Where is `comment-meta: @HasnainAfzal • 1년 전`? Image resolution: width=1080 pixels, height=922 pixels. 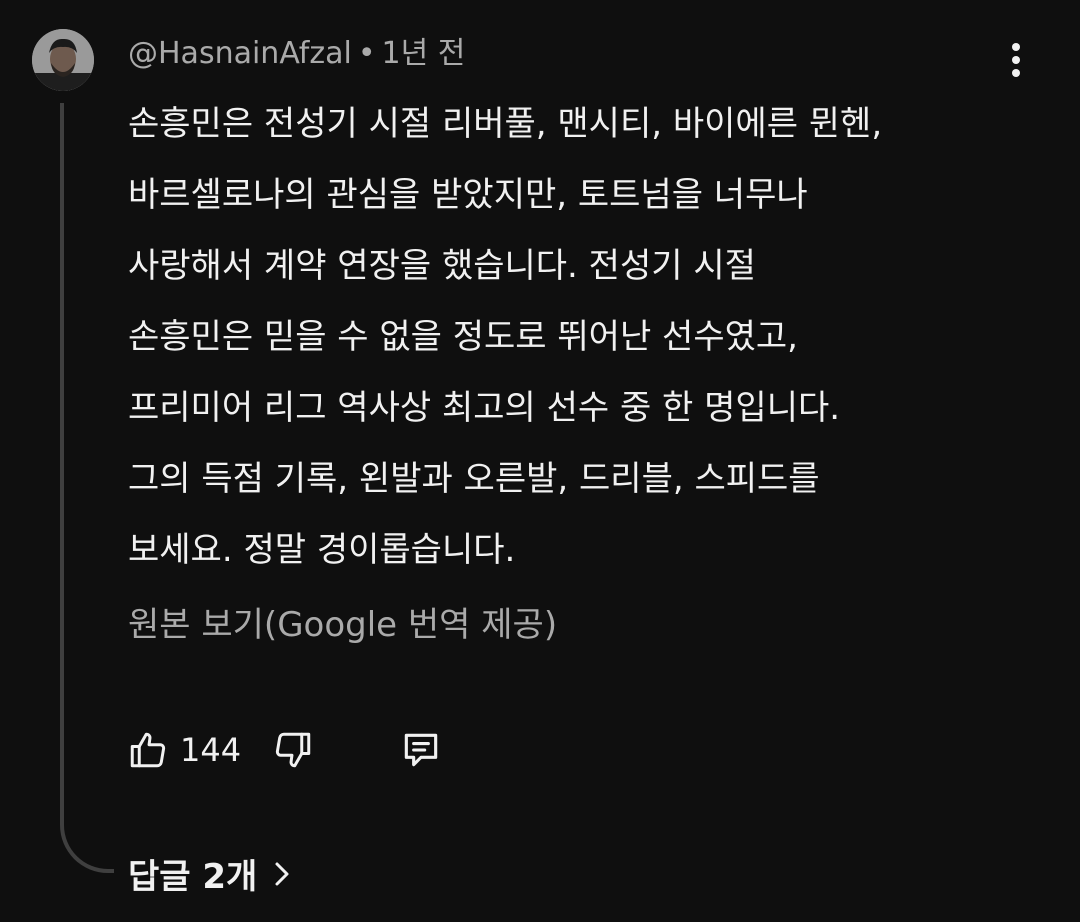 comment-meta: @HasnainAfzal • 1년 전 is located at coordinates (296, 54).